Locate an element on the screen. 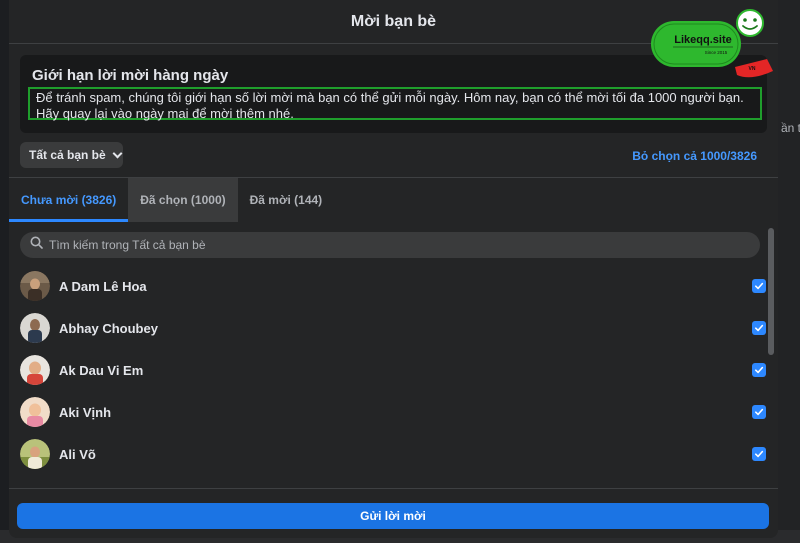  watermark-brand: Likeqq.site is located at coordinates (702, 40).